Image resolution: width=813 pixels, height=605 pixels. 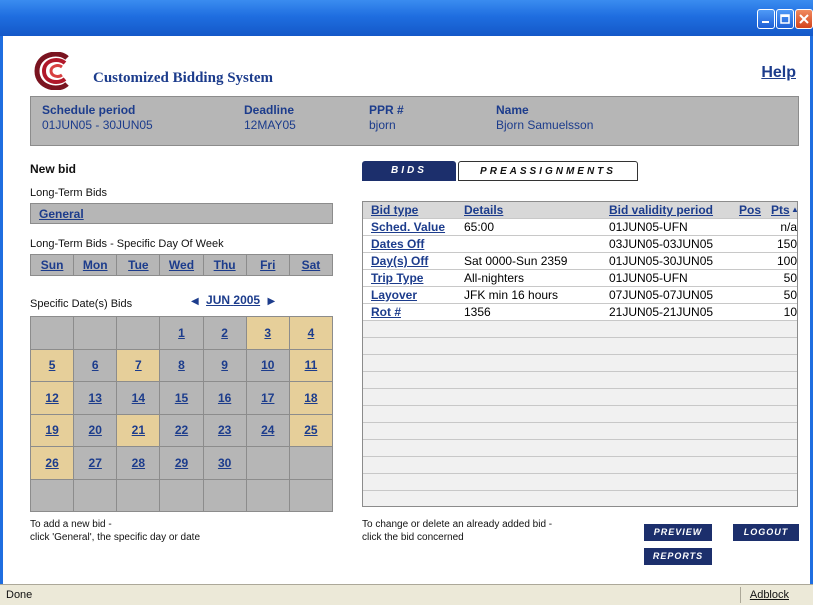 What do you see at coordinates (267, 333) in the screenshot?
I see `calendar-day: 3` at bounding box center [267, 333].